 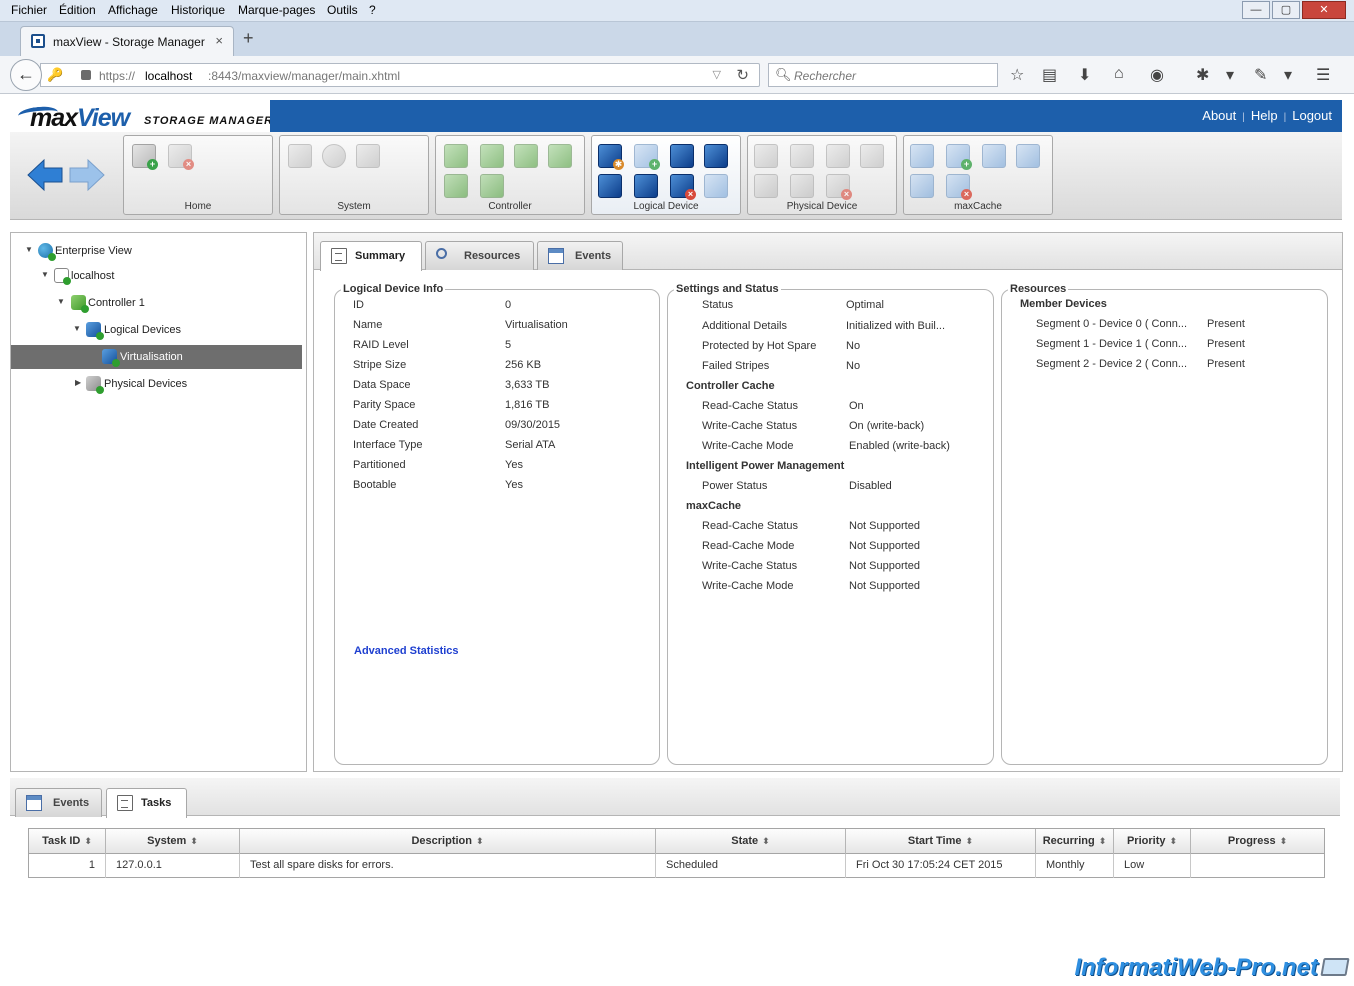 I want to click on tab-close-icon: ×, so click(x=219, y=40).